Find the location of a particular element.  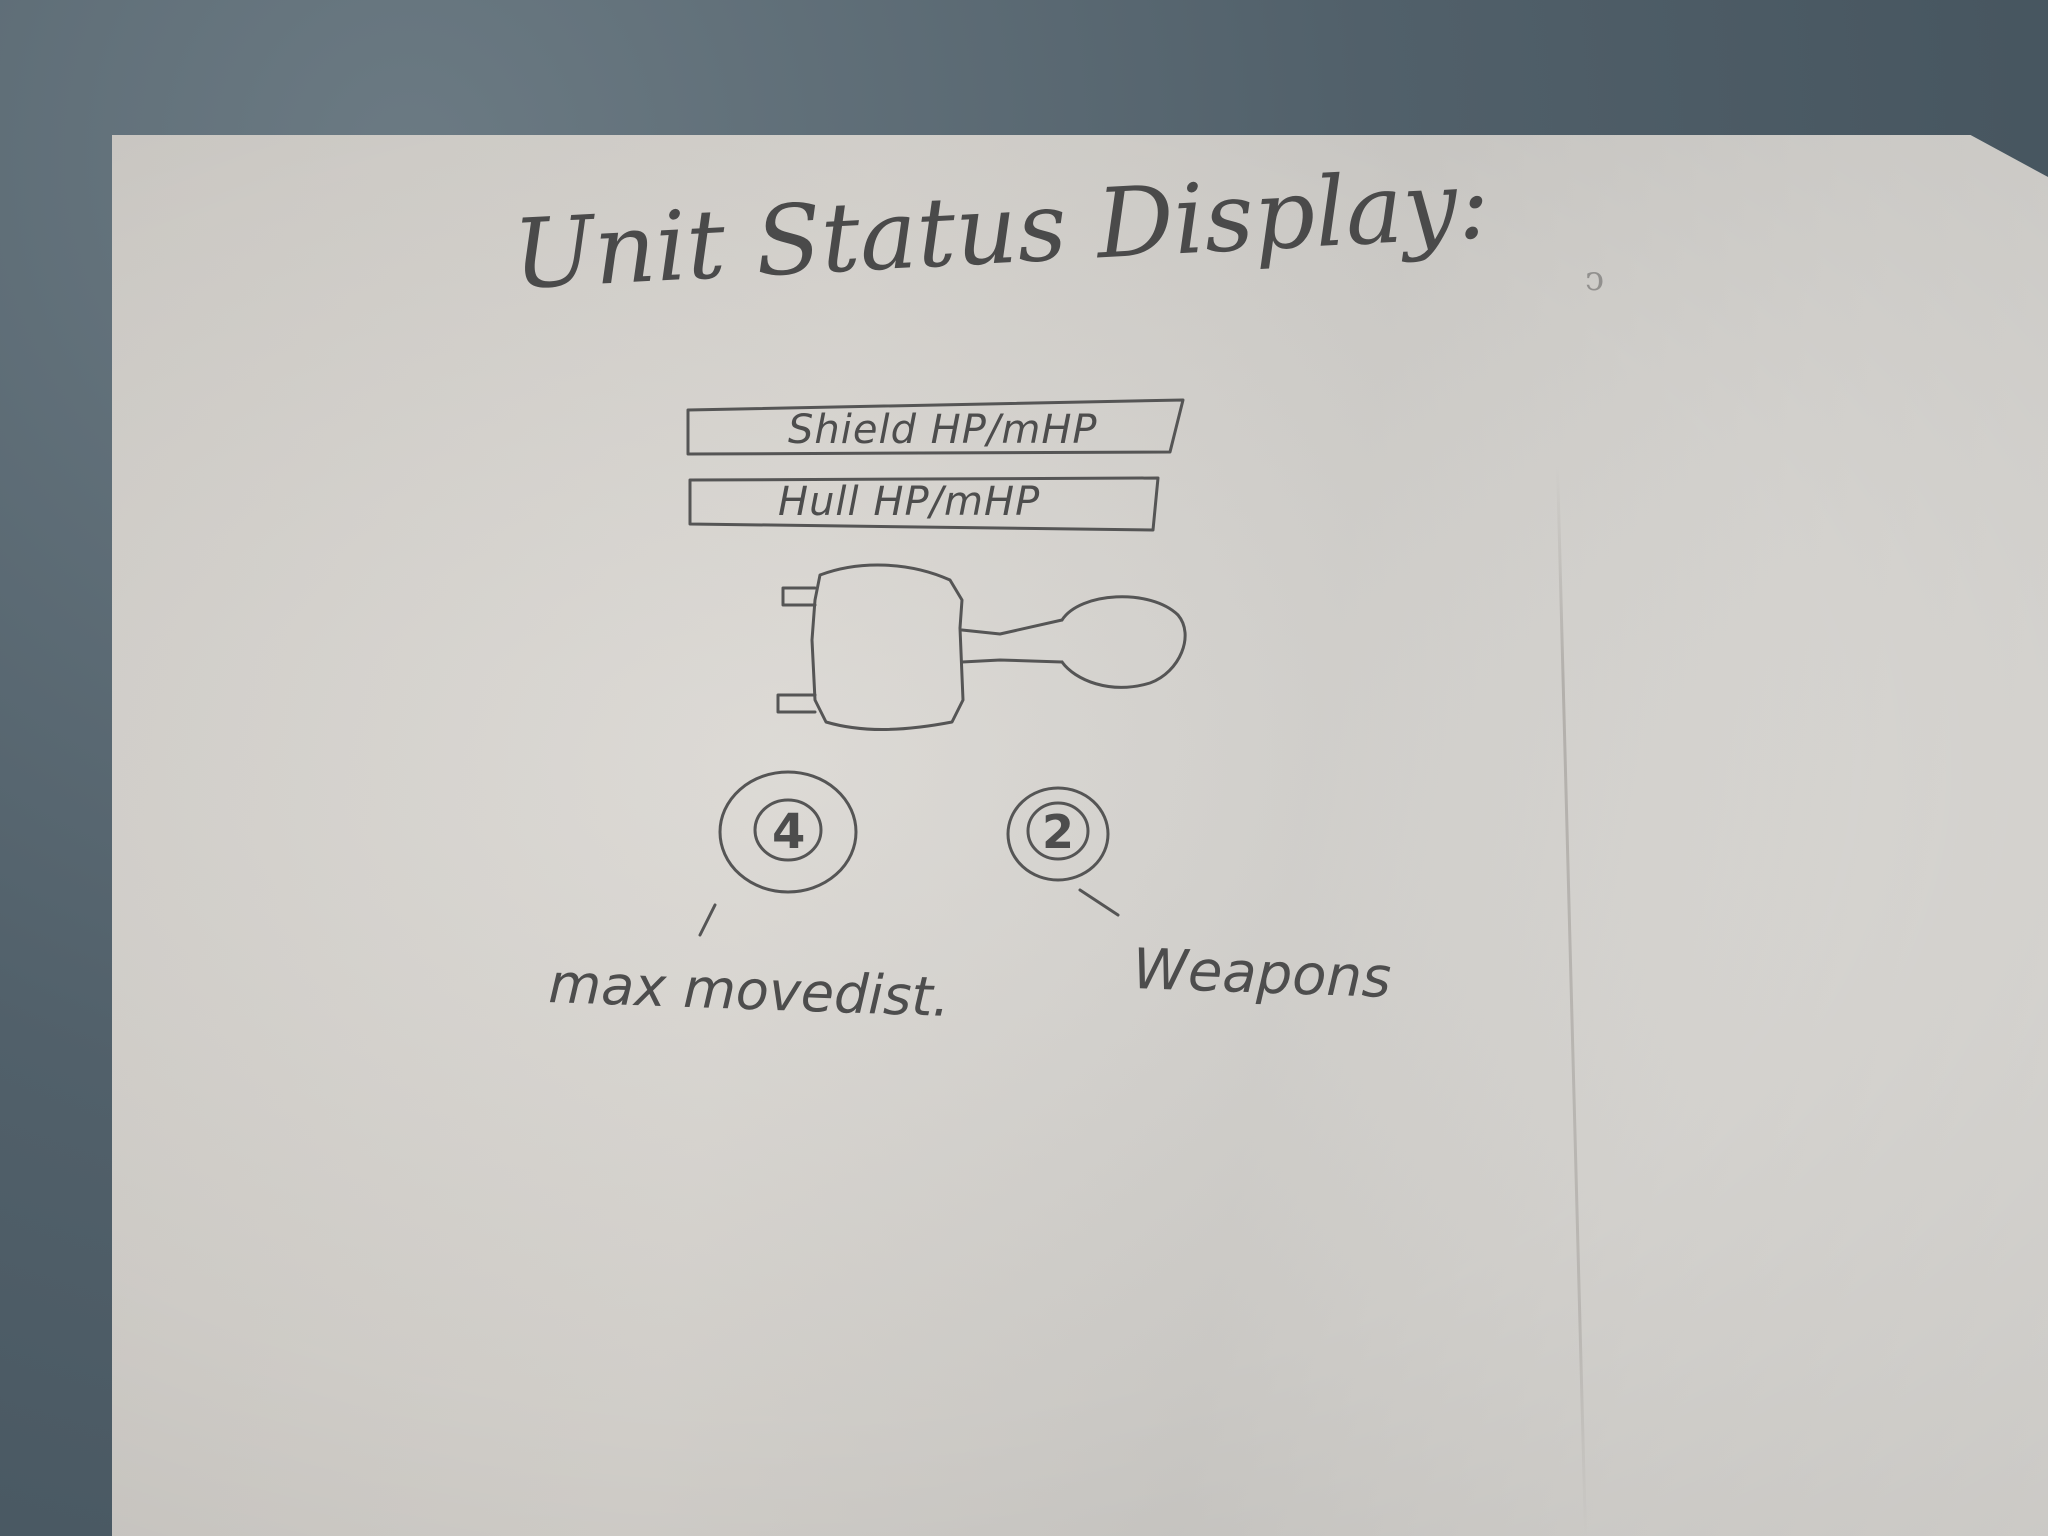

weapons-value: 2 is located at coordinates (1058, 832).